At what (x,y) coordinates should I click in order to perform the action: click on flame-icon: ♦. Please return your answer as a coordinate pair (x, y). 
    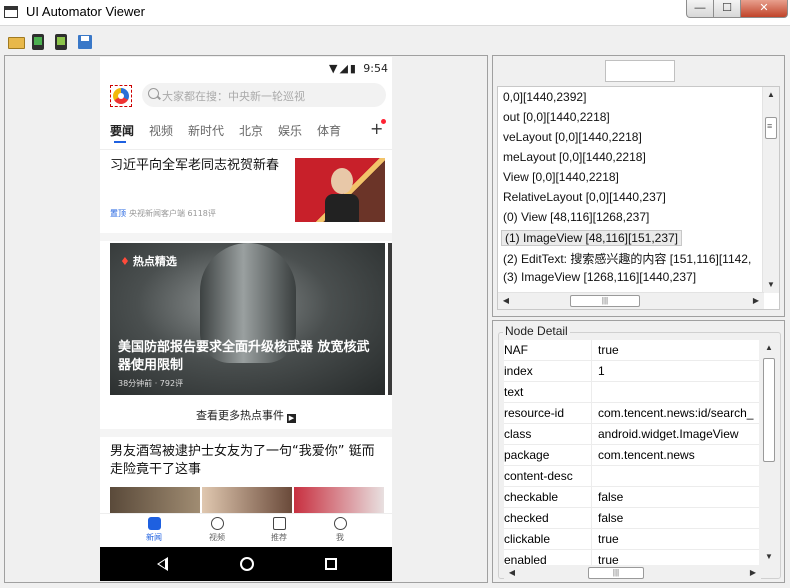
    Looking at the image, I should click on (125, 261).